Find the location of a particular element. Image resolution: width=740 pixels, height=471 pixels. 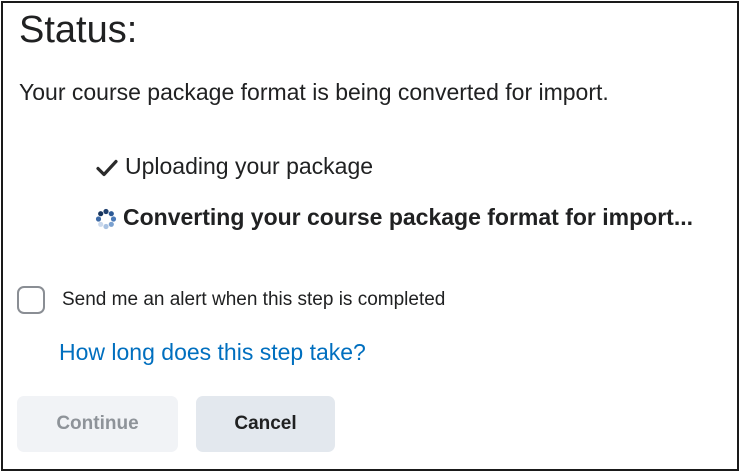

step-label: Uploading your package is located at coordinates (249, 166).